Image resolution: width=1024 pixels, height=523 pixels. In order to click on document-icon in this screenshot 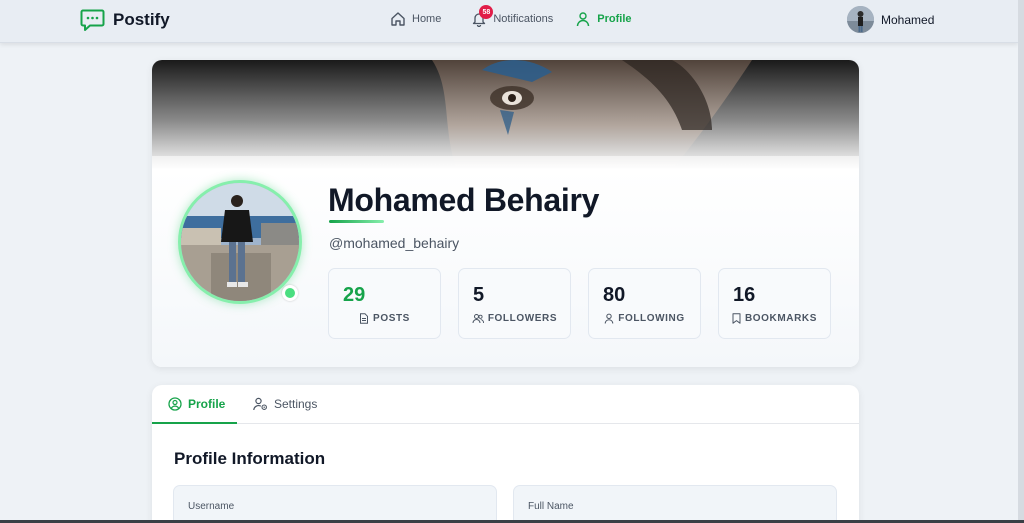, I will do `click(364, 318)`.